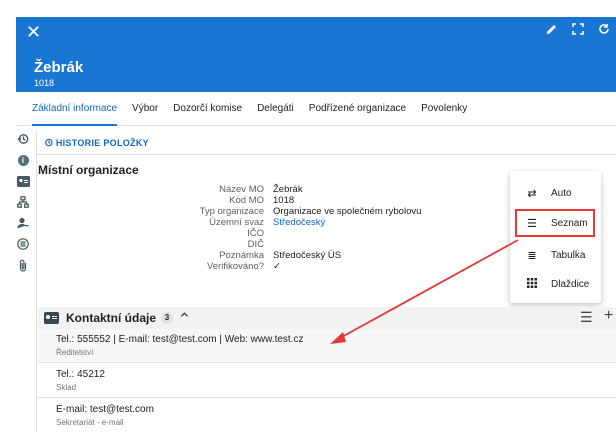 Image resolution: width=616 pixels, height=432 pixels. Describe the element at coordinates (241, 189) in the screenshot. I see `field-label: Název MO` at that location.